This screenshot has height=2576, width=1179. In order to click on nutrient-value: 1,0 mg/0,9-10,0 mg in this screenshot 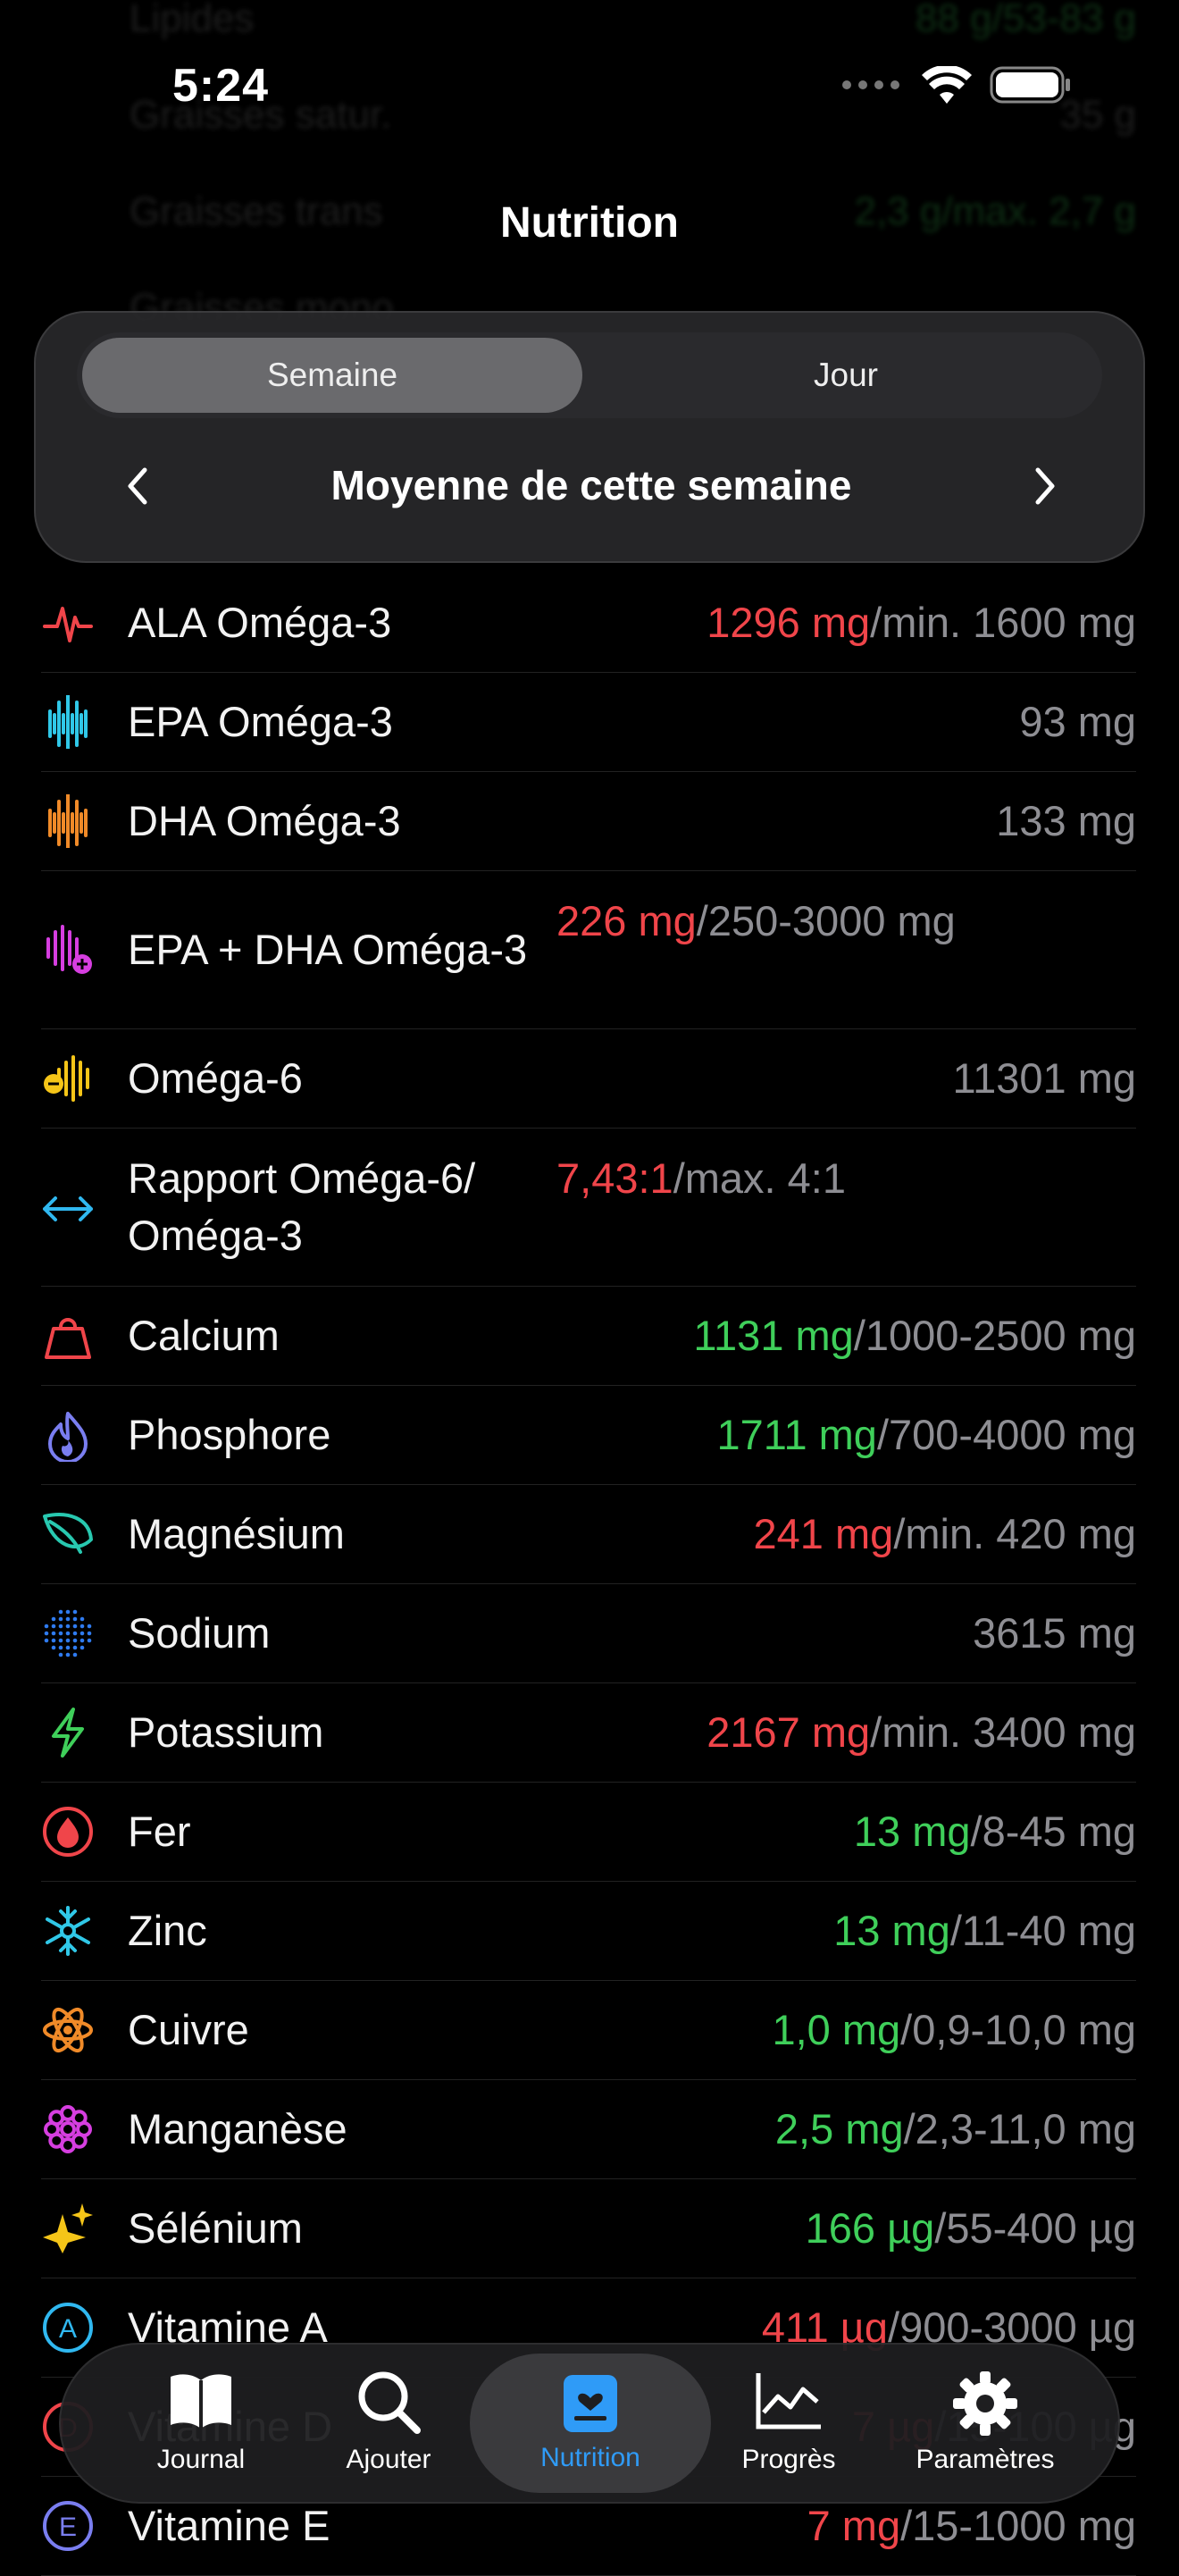, I will do `click(954, 2030)`.